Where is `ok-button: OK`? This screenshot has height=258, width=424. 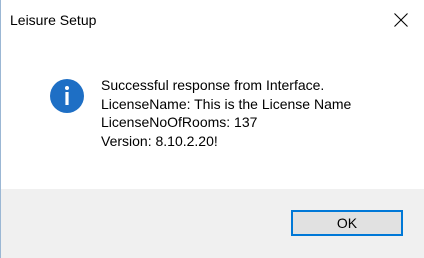 ok-button: OK is located at coordinates (347, 223).